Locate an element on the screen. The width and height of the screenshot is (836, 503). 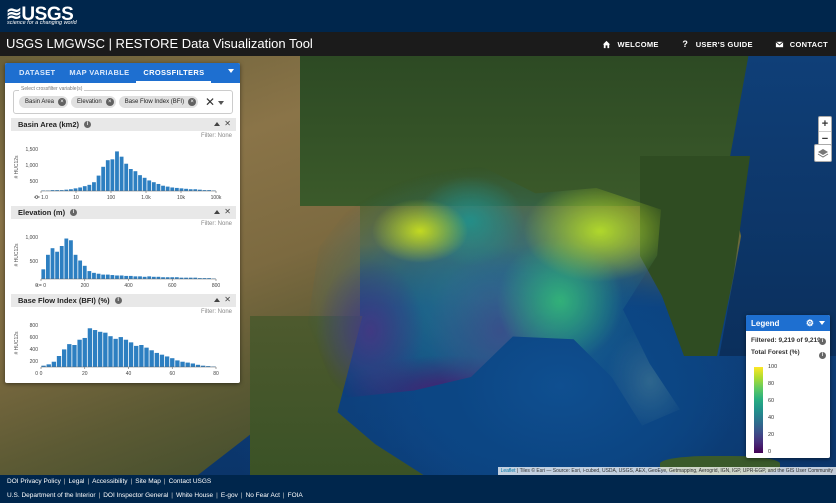
tab-crossfilters: CROSSFILTERS is located at coordinates (174, 73).